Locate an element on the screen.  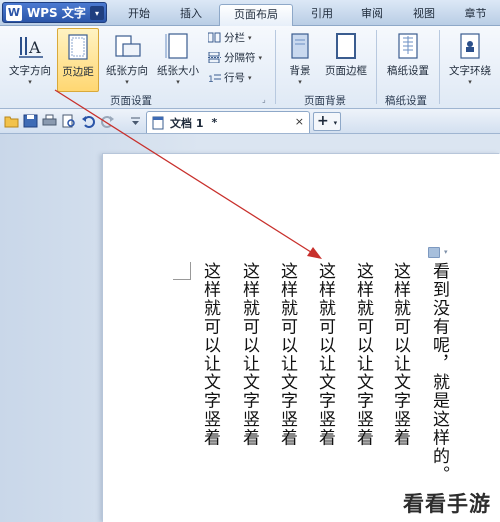
group-label-manuscript: 稿纸设置 is located at coordinates (406, 101).